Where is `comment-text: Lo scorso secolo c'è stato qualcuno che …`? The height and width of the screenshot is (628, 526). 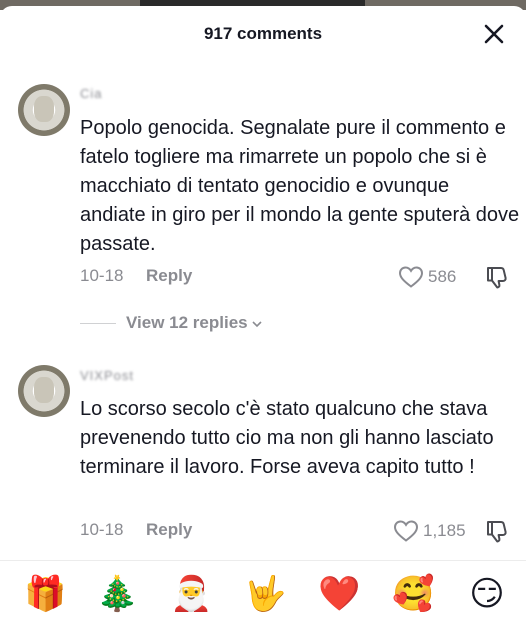
comment-text: Lo scorso secolo c'è stato qualcuno che … is located at coordinates (287, 438).